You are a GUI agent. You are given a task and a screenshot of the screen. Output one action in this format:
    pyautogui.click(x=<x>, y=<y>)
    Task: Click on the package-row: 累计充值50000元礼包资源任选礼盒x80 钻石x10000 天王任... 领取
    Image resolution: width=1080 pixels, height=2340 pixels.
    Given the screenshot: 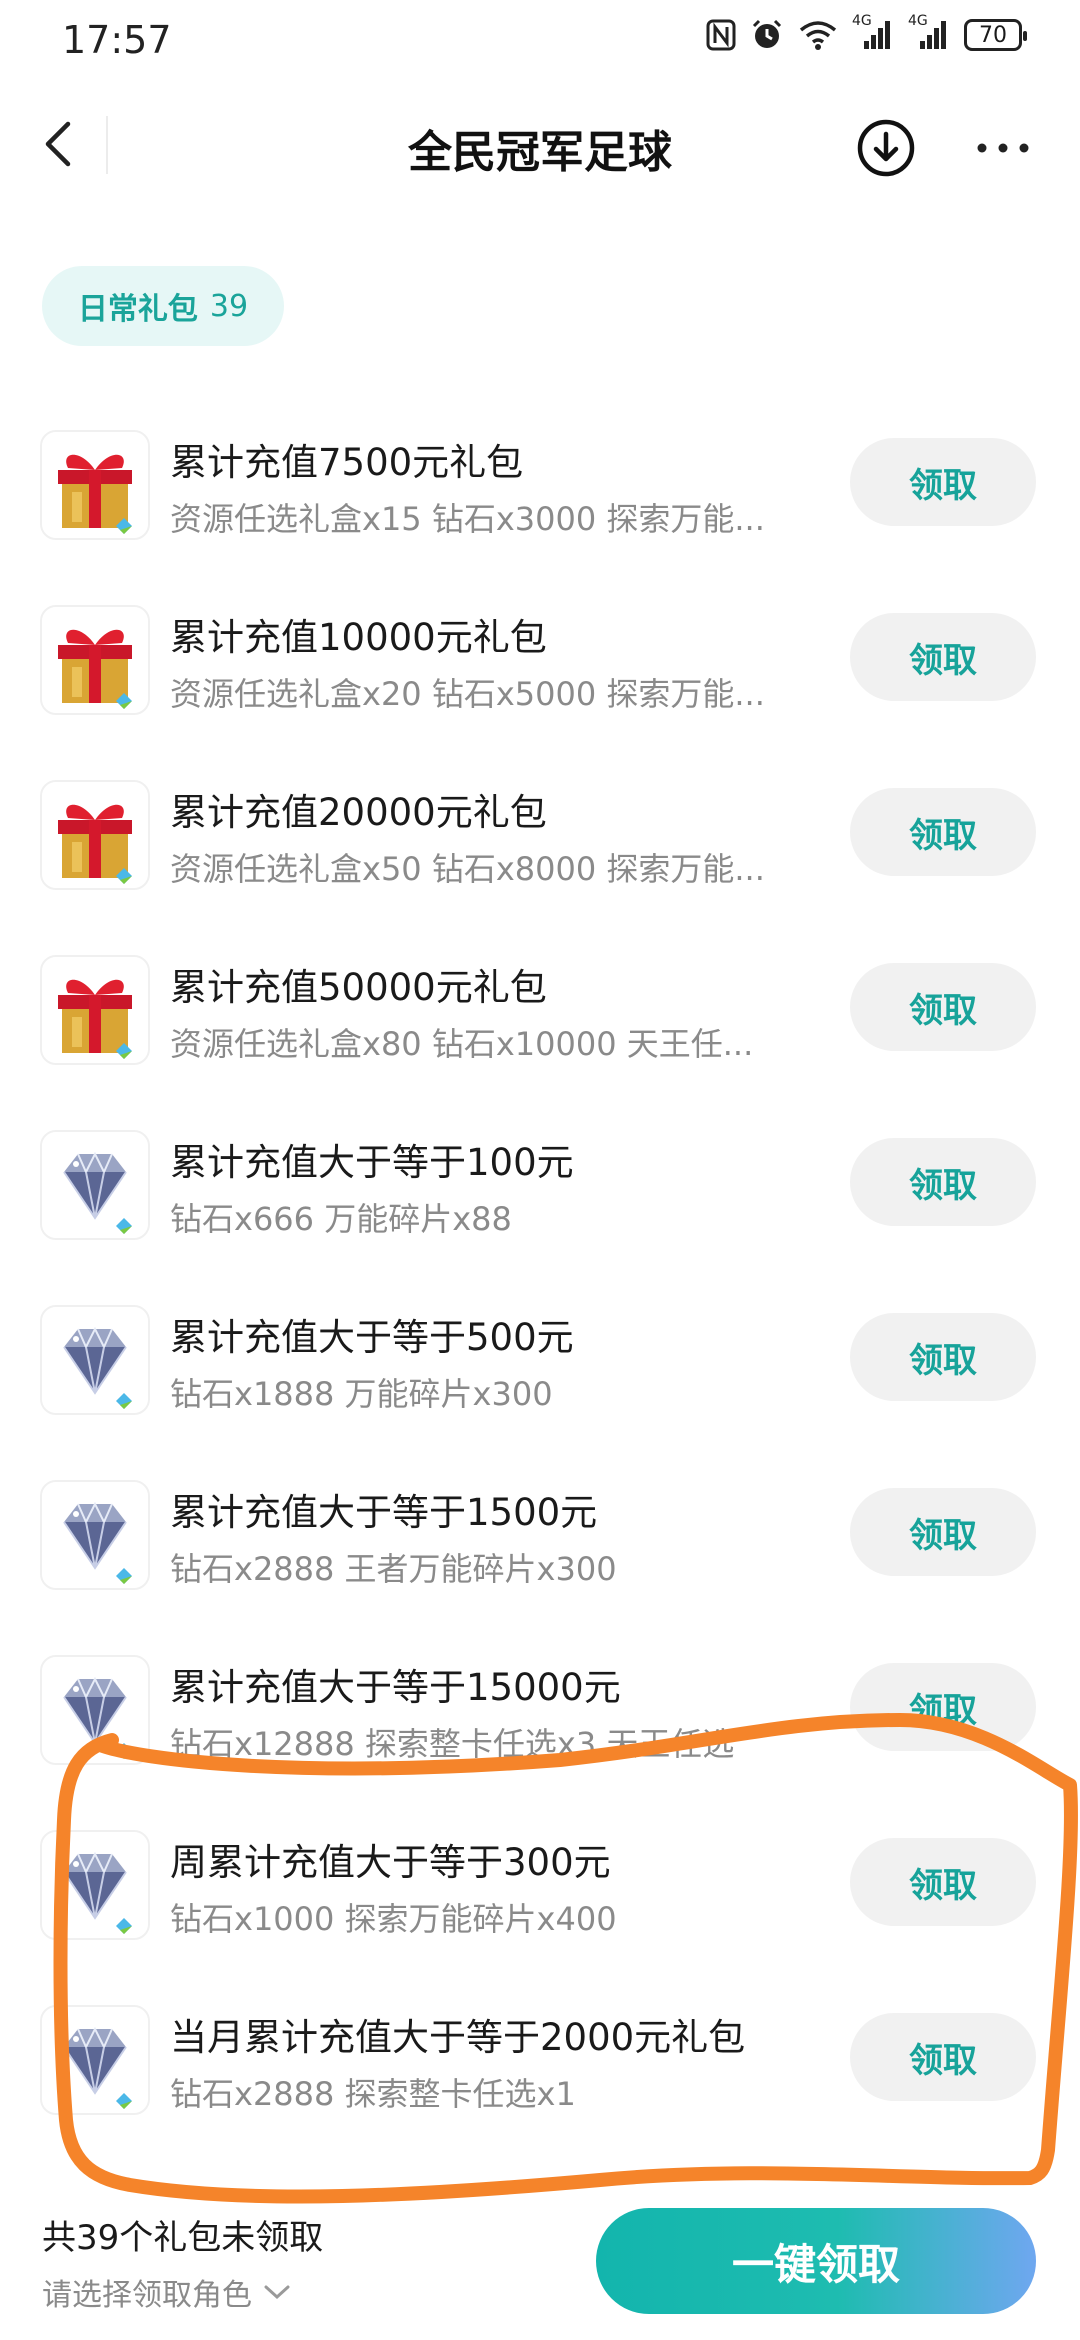 What is the action you would take?
    pyautogui.click(x=540, y=1032)
    